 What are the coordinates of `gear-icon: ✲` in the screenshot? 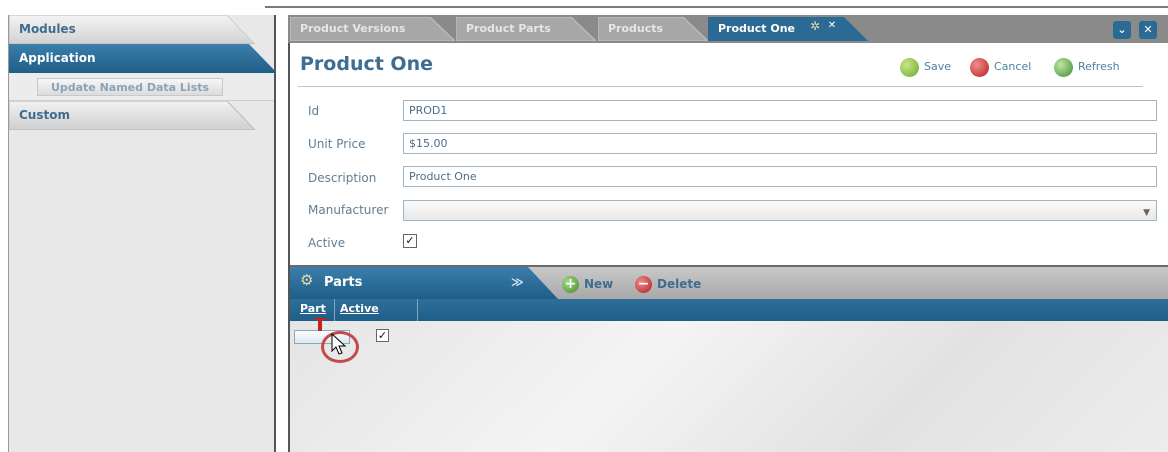 It's located at (815, 26).